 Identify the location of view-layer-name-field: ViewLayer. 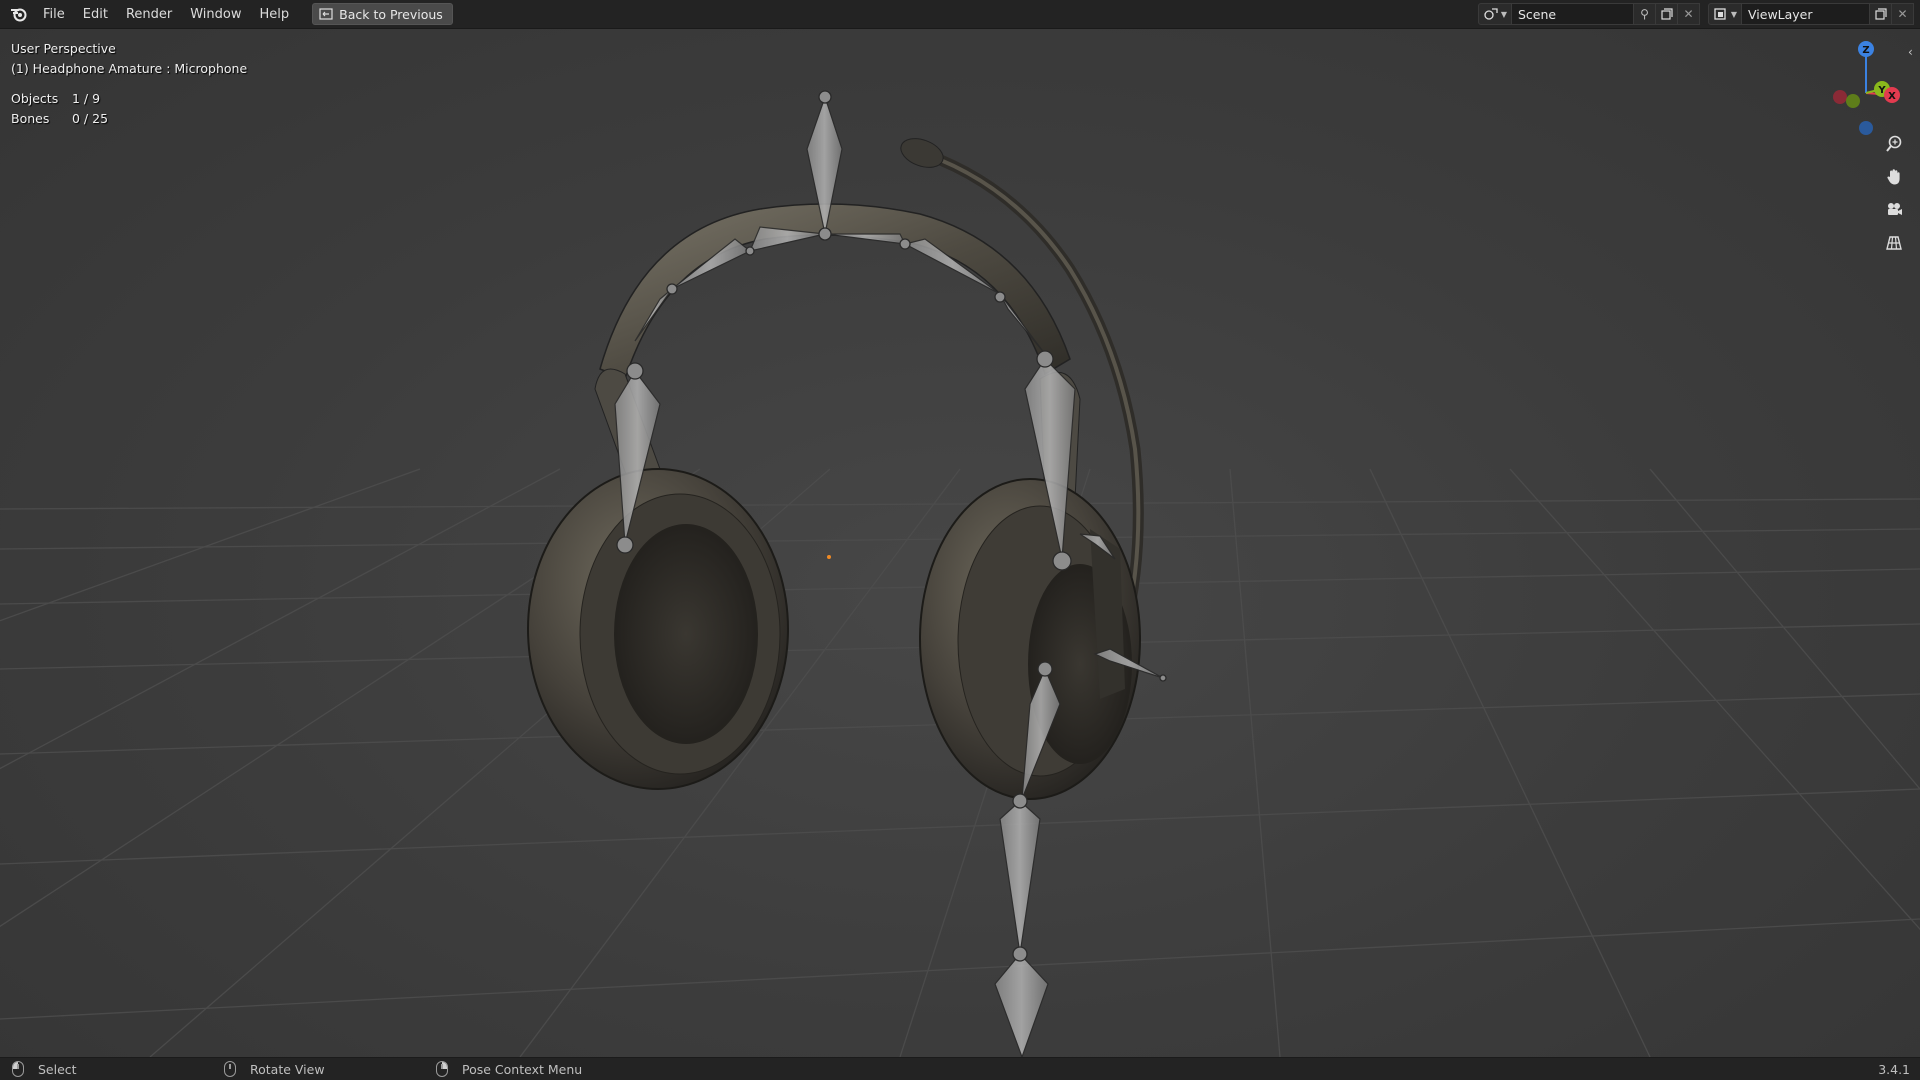
(1806, 14).